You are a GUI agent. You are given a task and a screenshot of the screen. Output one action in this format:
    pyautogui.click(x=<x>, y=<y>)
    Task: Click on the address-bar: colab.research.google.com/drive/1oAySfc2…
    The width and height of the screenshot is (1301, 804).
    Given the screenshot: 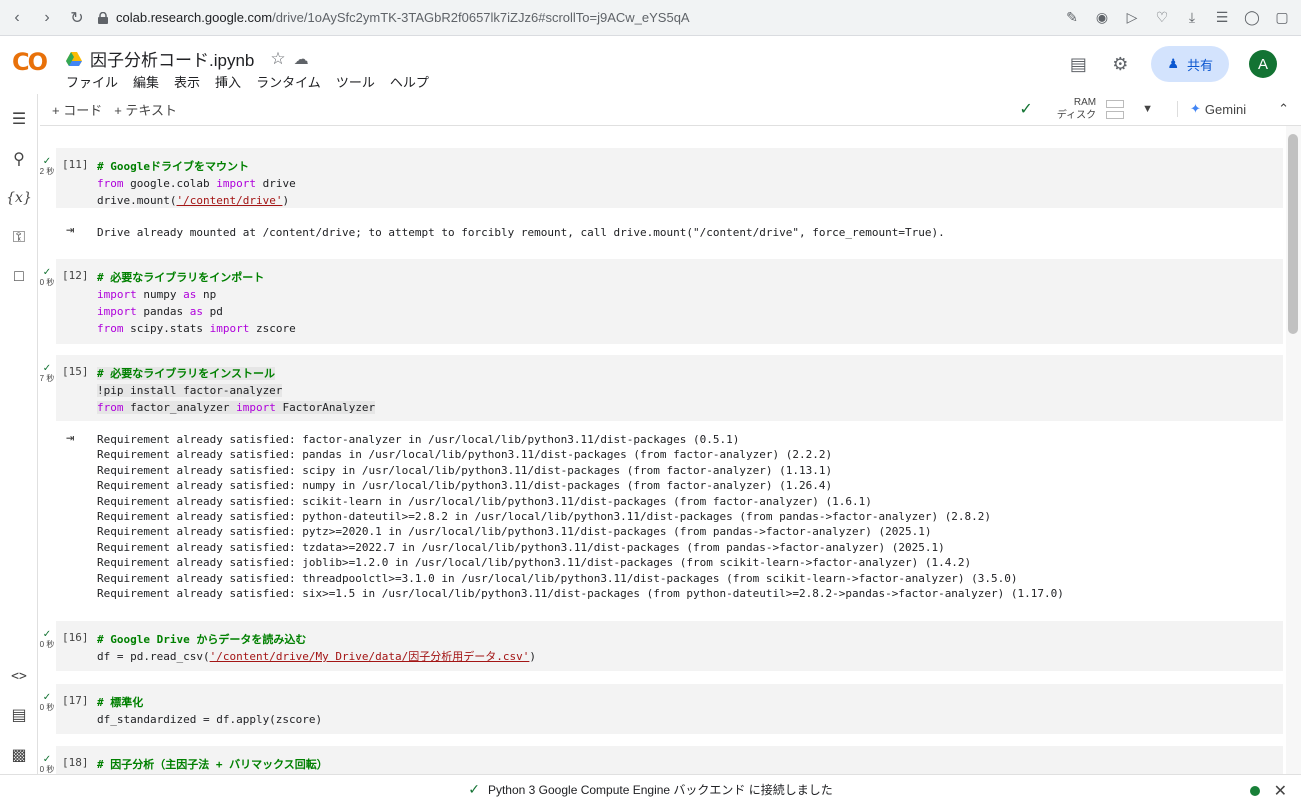 What is the action you would take?
    pyautogui.click(x=394, y=17)
    